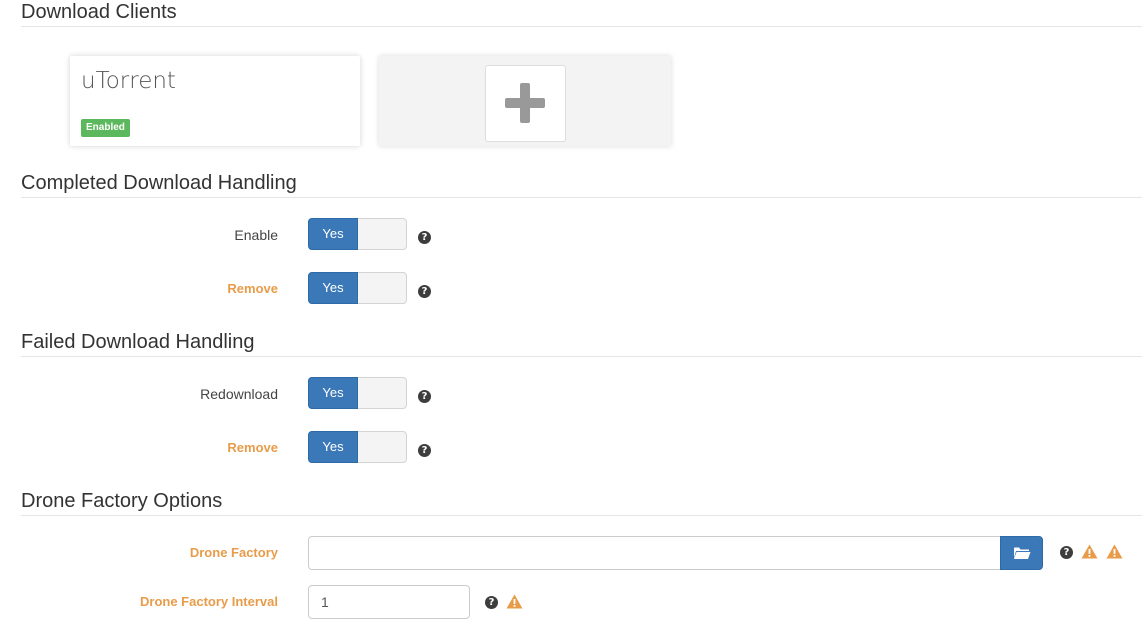 The width and height of the screenshot is (1147, 631). What do you see at coordinates (128, 81) in the screenshot?
I see `client-name: uTorrent` at bounding box center [128, 81].